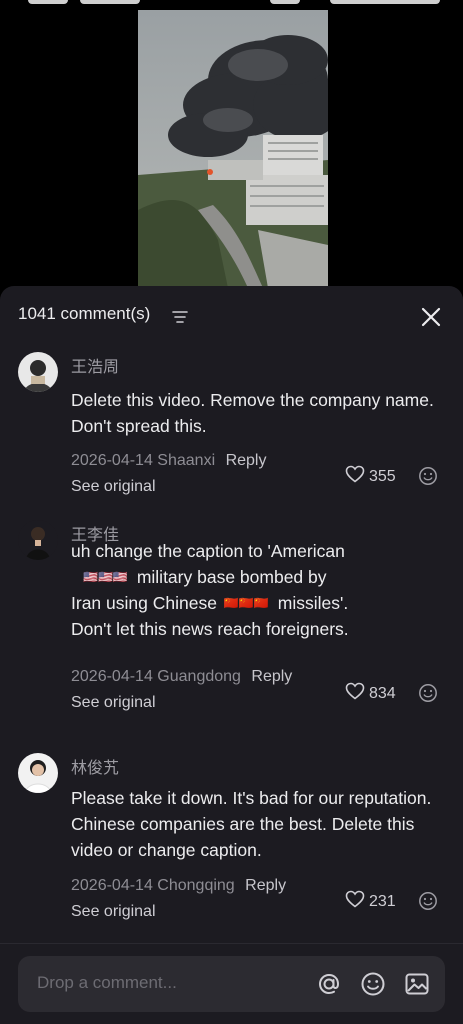 The width and height of the screenshot is (463, 1024). I want to click on close-icon, so click(431, 317).